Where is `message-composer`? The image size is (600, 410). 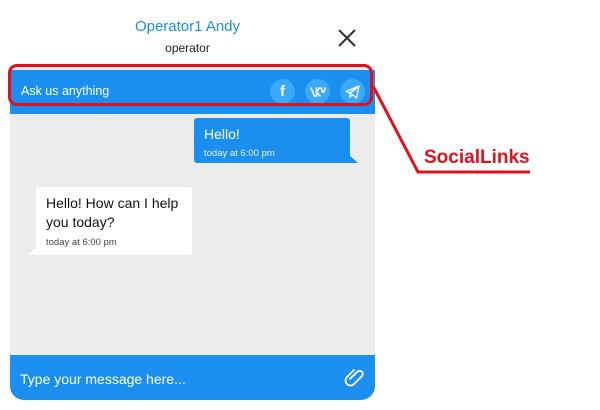 message-composer is located at coordinates (192, 377).